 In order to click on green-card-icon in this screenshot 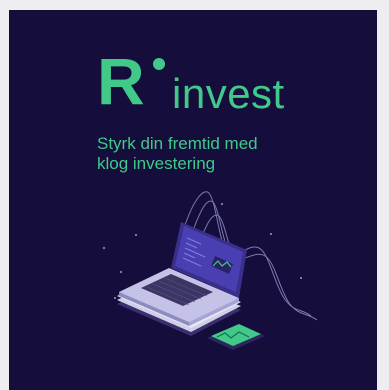, I will do `click(236, 337)`.